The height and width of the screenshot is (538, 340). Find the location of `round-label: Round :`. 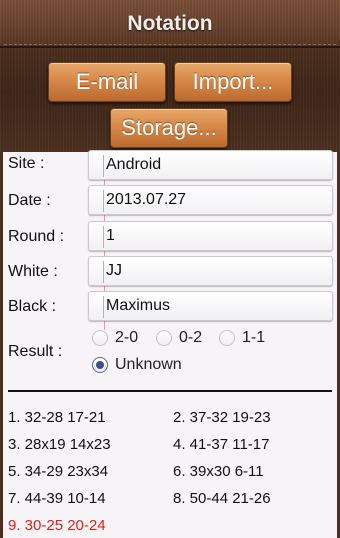

round-label: Round : is located at coordinates (36, 236).